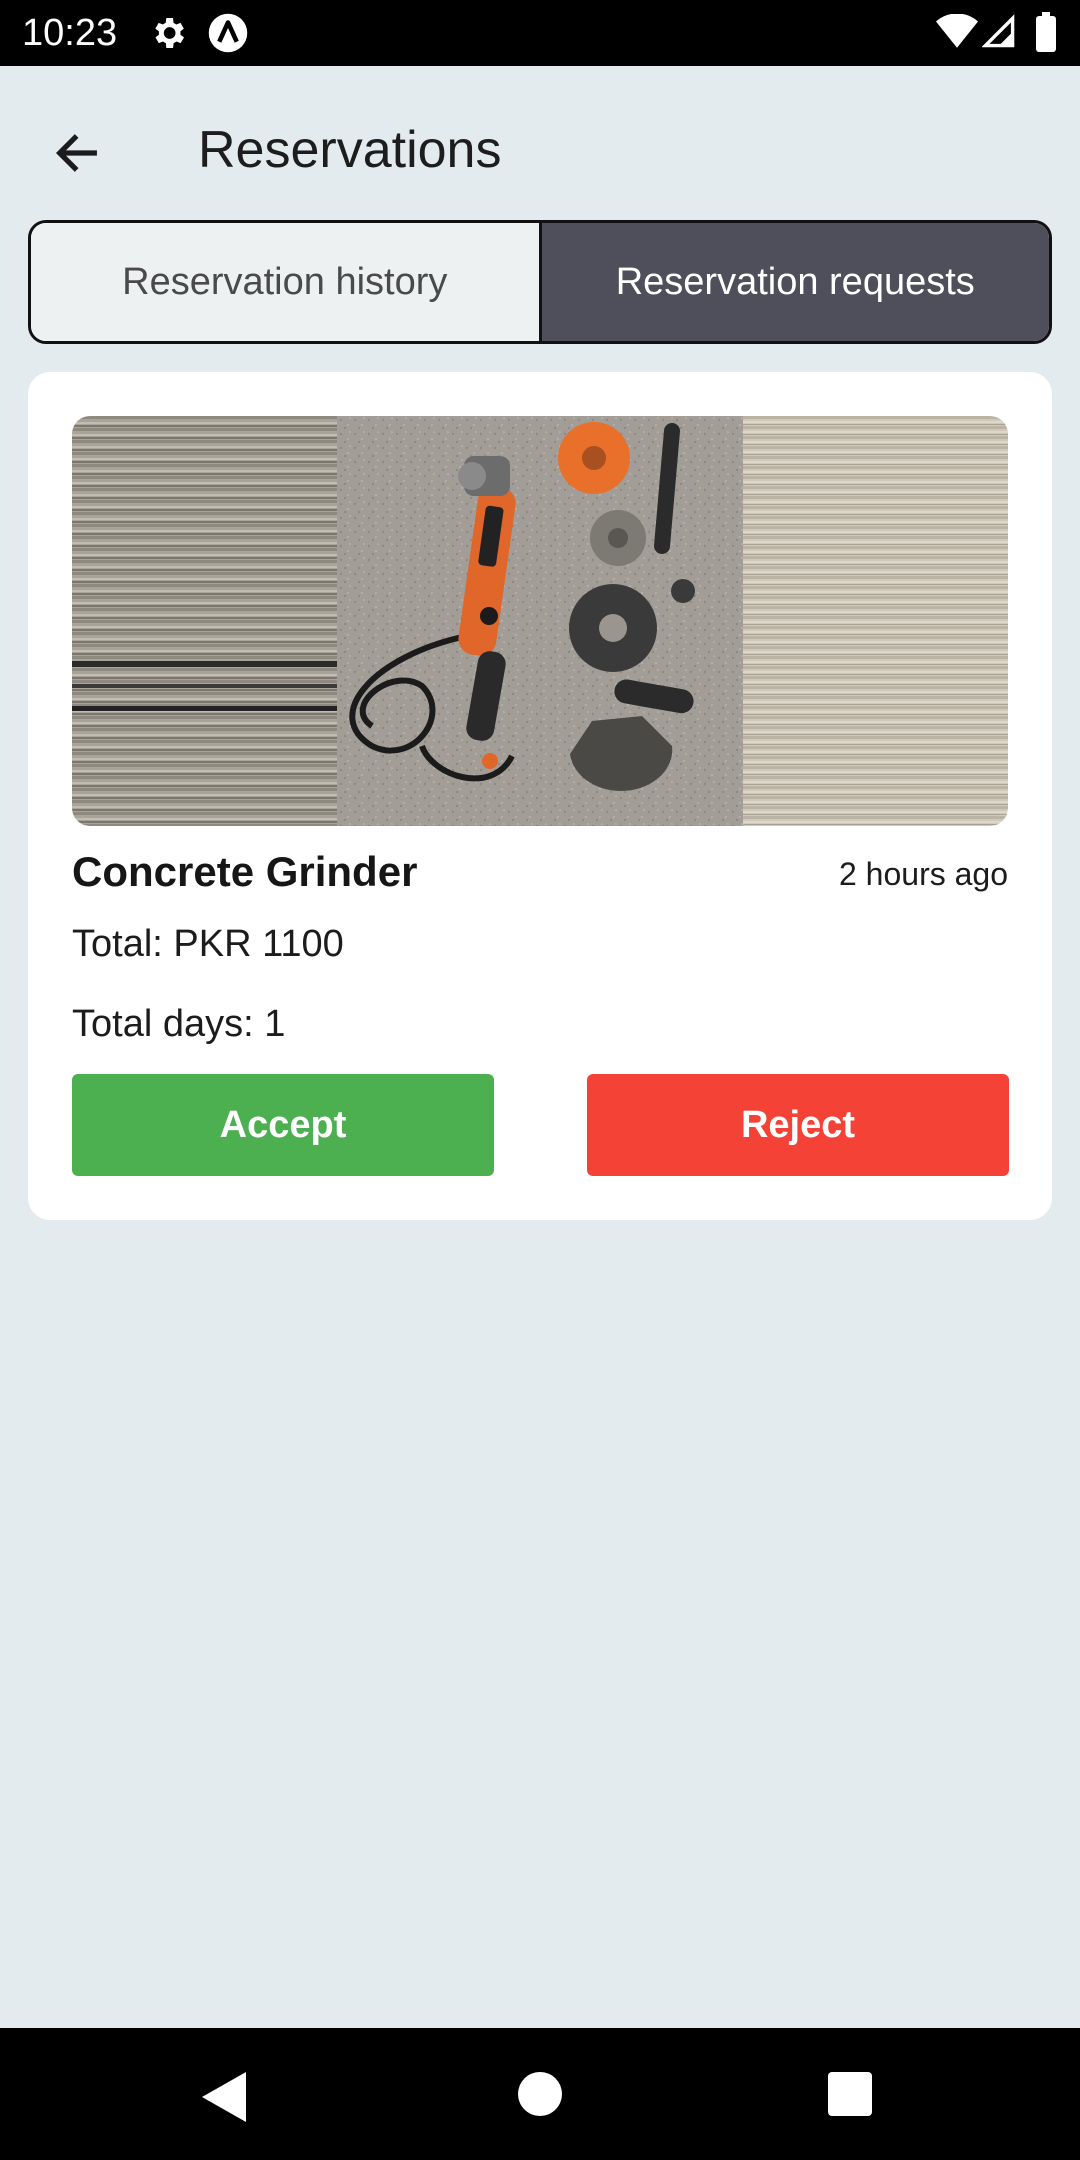 The height and width of the screenshot is (2160, 1080). I want to click on home-circle-icon, so click(540, 2094).